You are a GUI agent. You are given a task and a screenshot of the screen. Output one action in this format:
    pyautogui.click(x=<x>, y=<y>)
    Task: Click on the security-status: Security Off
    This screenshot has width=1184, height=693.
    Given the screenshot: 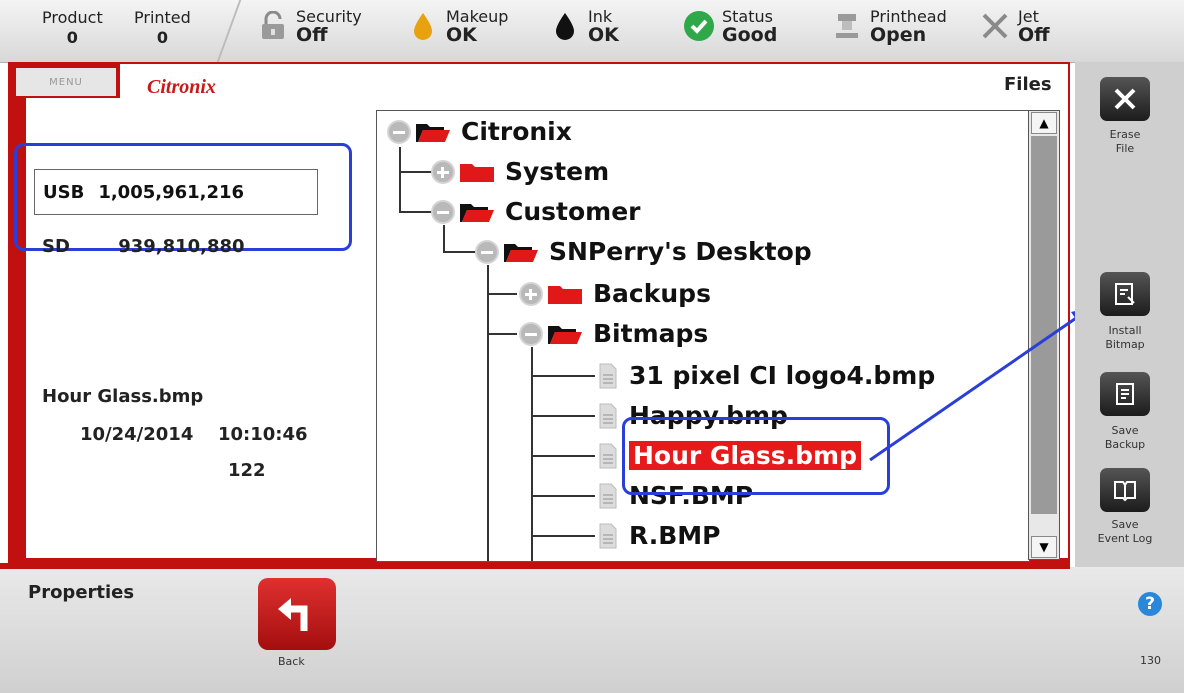 What is the action you would take?
    pyautogui.click(x=309, y=27)
    